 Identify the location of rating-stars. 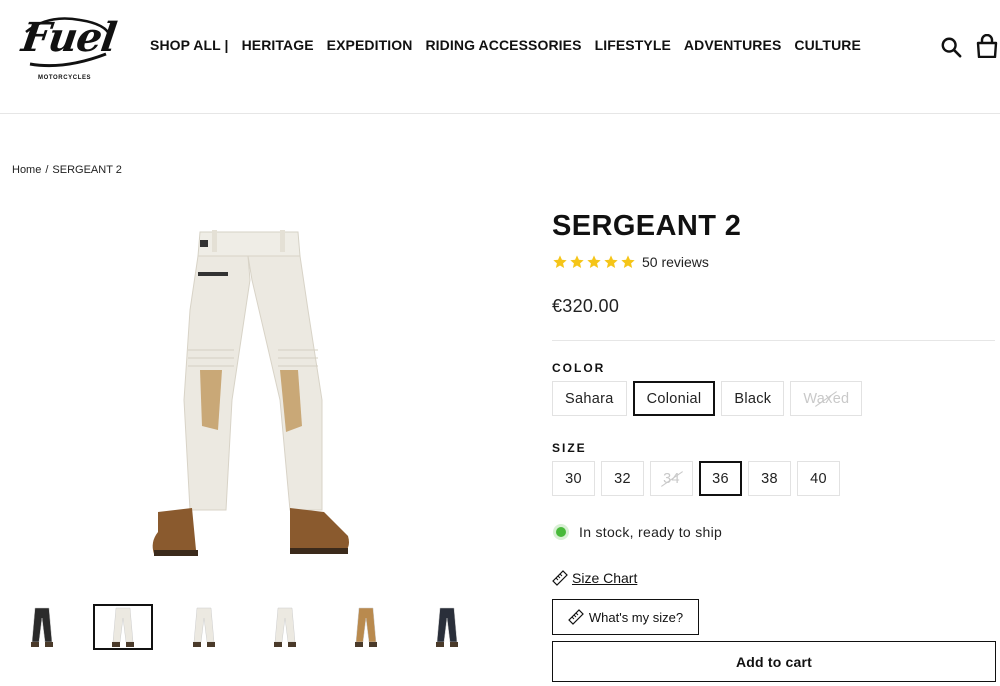
(594, 262).